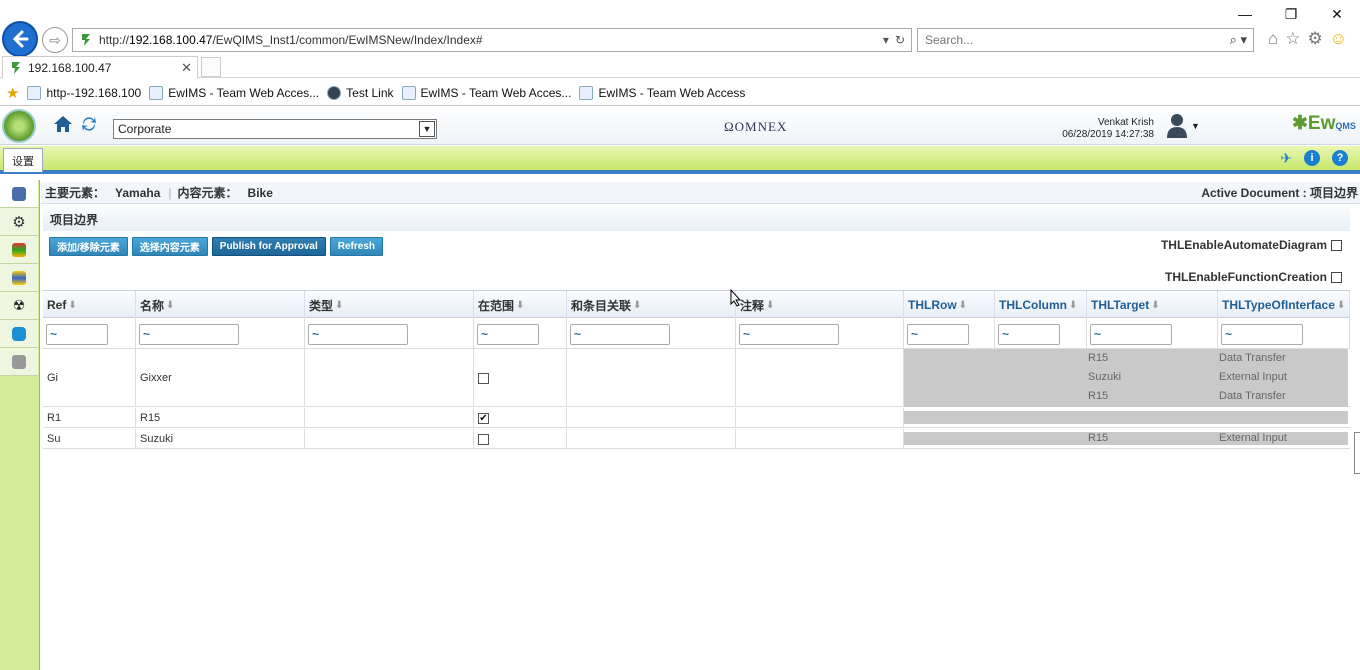 The width and height of the screenshot is (1360, 670). I want to click on smiley-feedback-icon: ☺, so click(1338, 39).